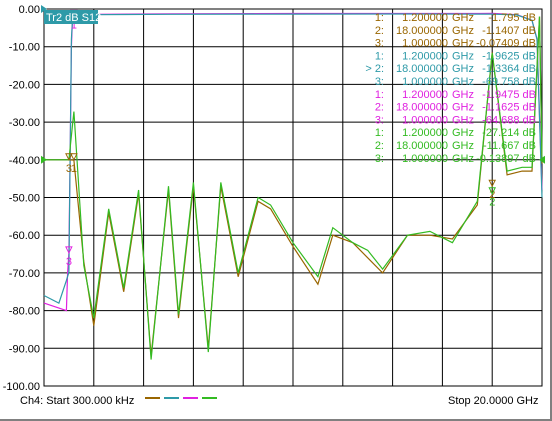  What do you see at coordinates (512, 18) in the screenshot?
I see `readout-value: -1.795 dB` at bounding box center [512, 18].